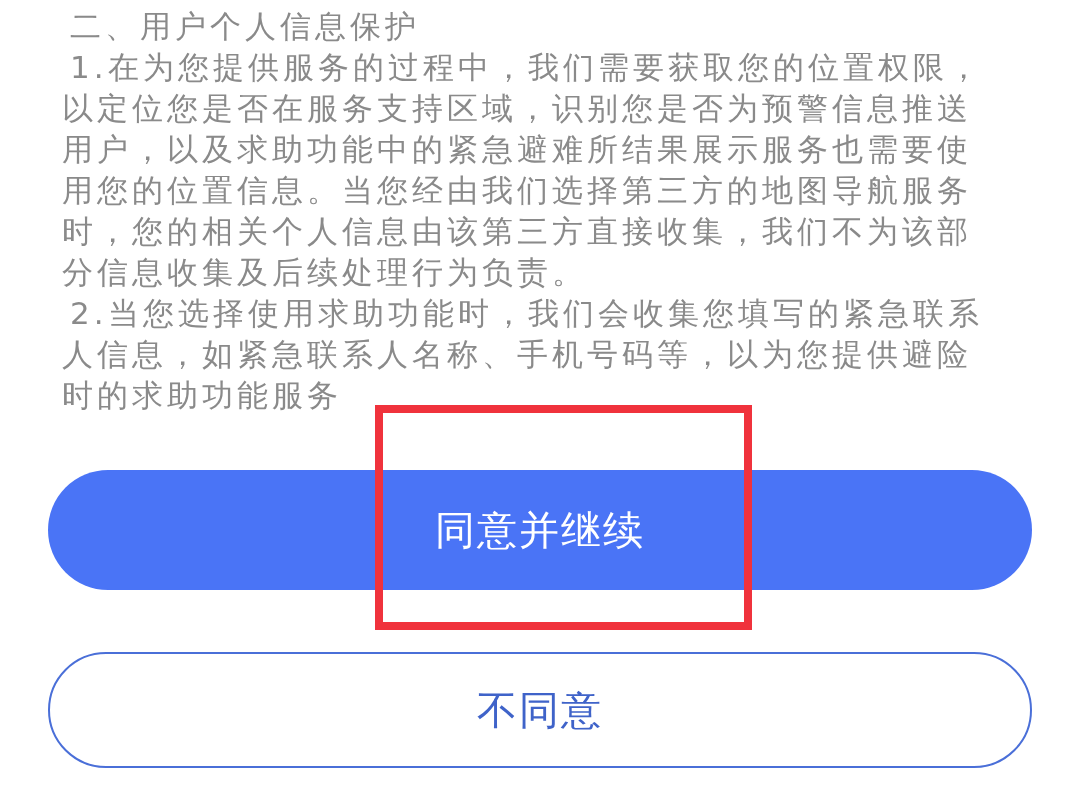 The height and width of the screenshot is (808, 1080). What do you see at coordinates (540, 530) in the screenshot?
I see `agree-button: 同意并继续` at bounding box center [540, 530].